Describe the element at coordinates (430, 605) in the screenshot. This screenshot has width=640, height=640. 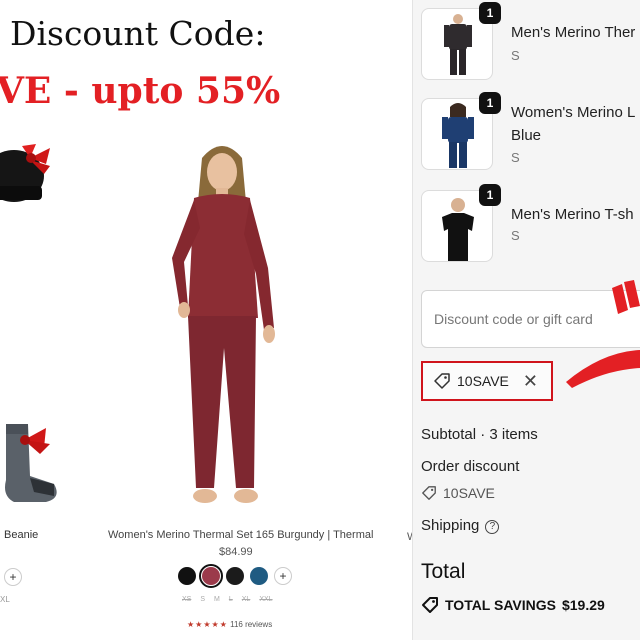
I see `savings-tag-icon` at that location.